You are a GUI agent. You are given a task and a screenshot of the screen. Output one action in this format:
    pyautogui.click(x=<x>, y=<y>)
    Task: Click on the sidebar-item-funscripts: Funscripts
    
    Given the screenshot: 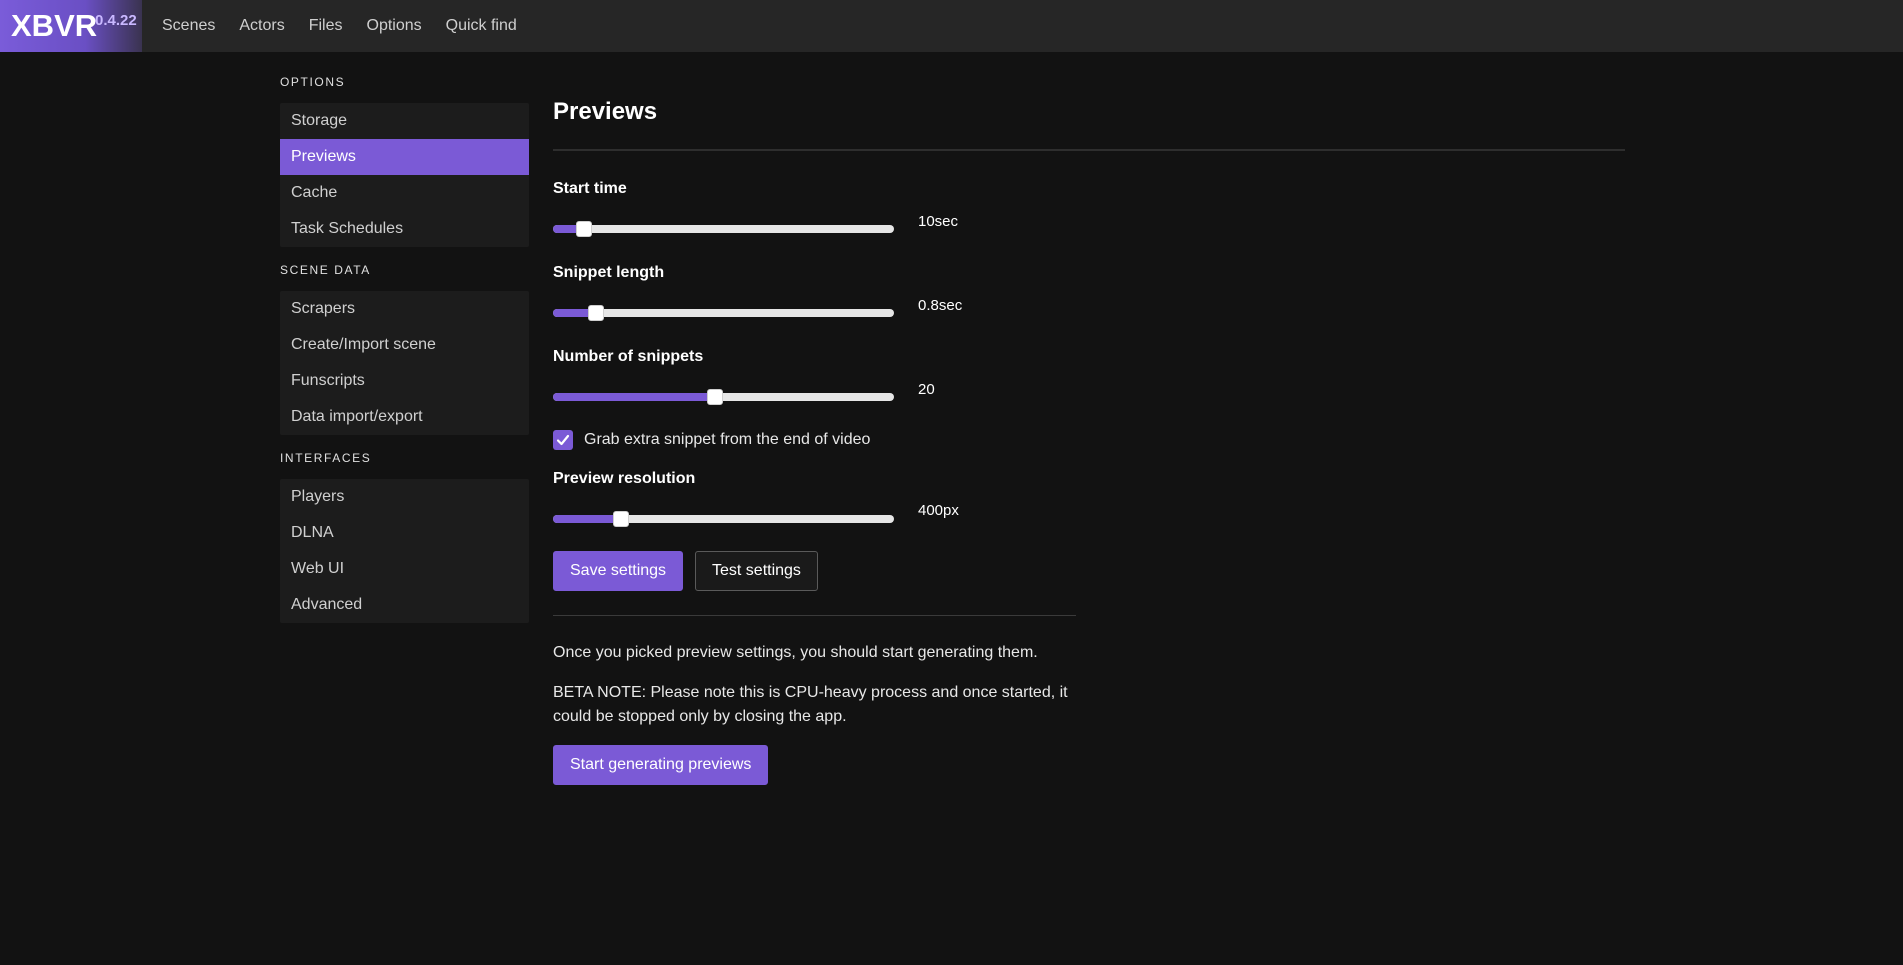 What is the action you would take?
    pyautogui.click(x=404, y=381)
    